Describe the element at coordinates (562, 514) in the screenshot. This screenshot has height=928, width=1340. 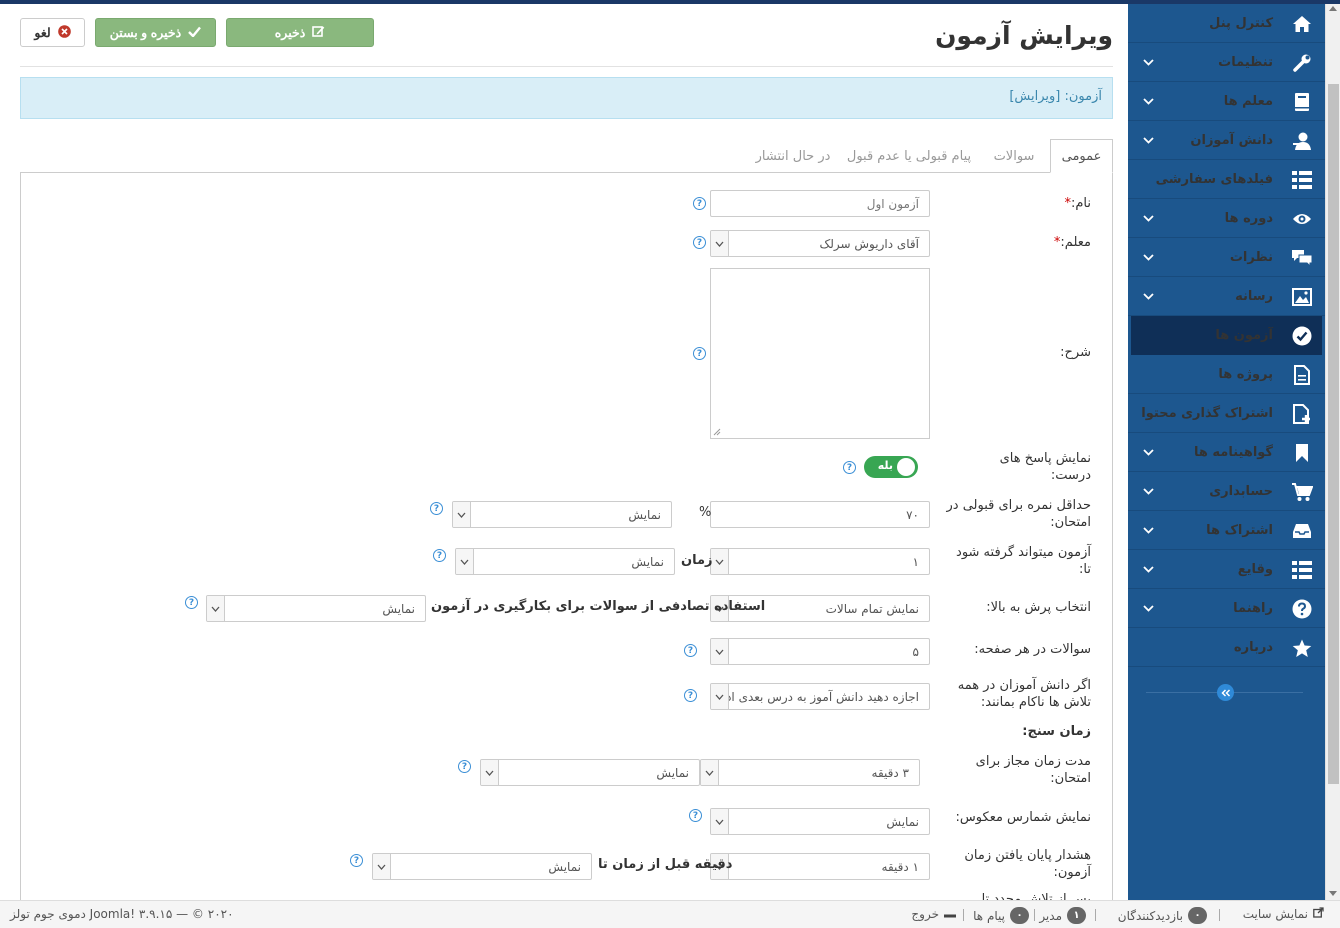
I see `min-score-display-select: نمایش` at that location.